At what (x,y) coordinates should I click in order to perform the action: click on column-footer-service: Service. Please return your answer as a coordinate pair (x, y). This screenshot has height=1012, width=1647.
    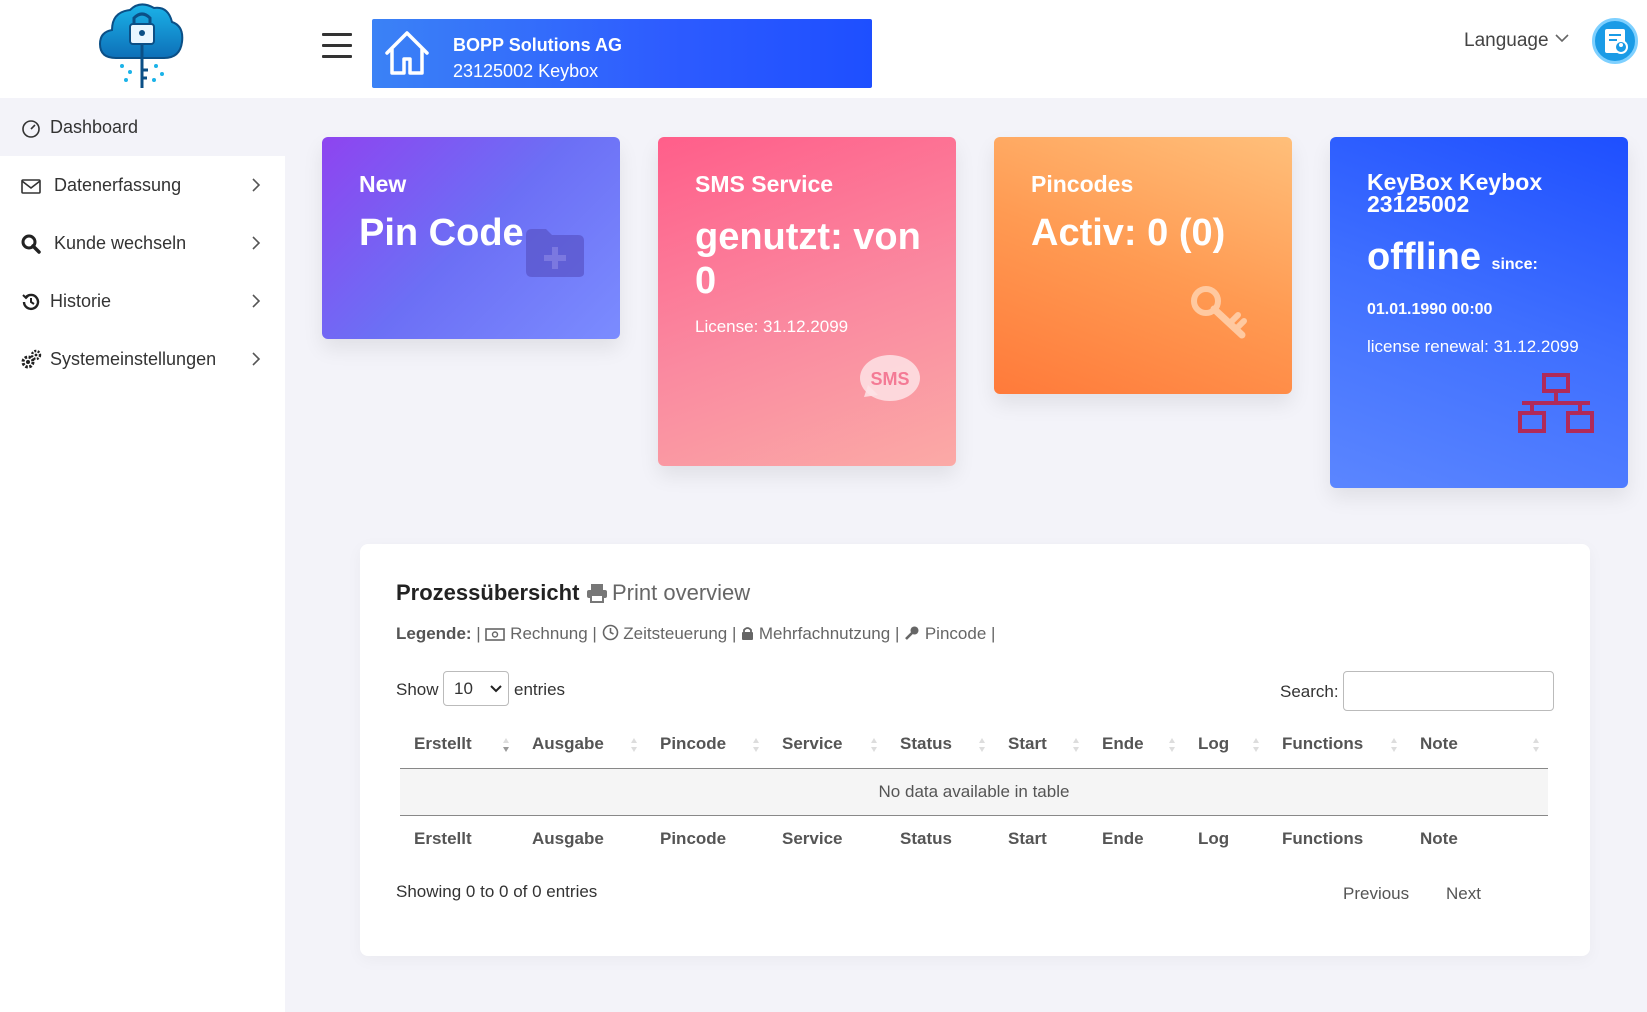
    Looking at the image, I should click on (827, 838).